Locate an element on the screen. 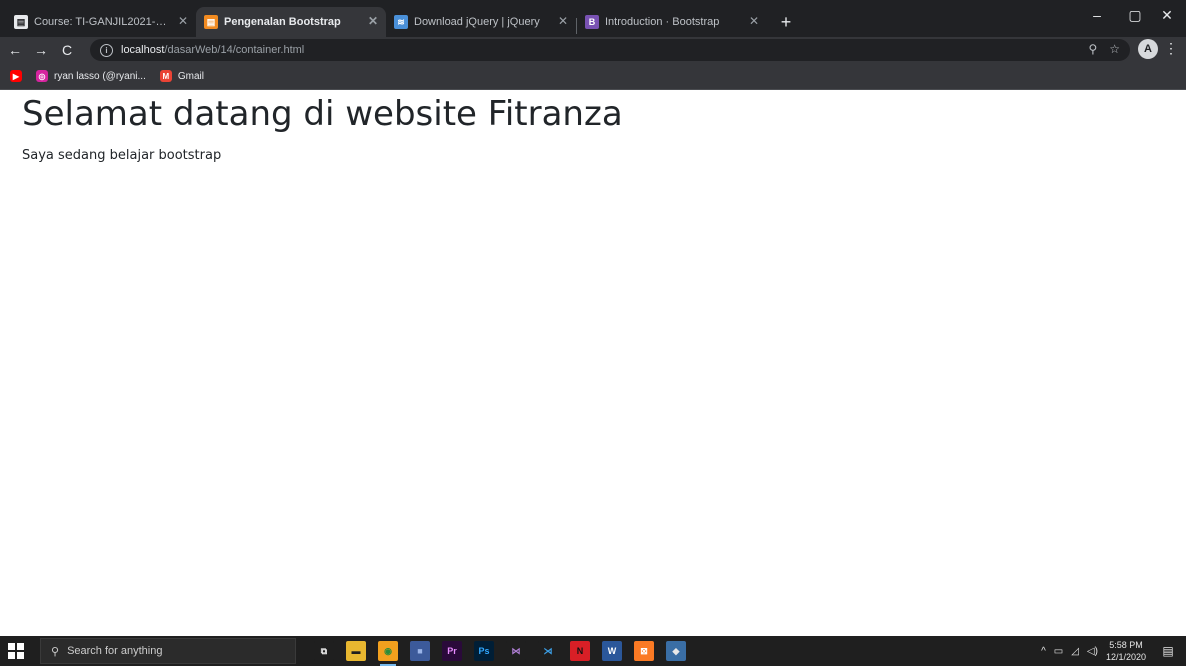 The image size is (1186, 666). forward-button: → is located at coordinates (41, 50).